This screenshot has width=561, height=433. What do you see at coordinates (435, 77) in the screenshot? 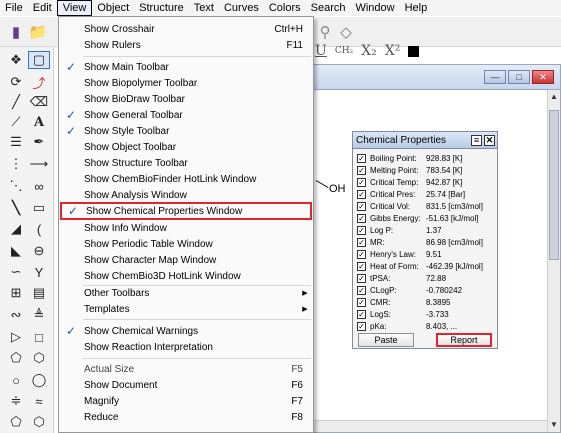
I see `document-titlebar: — □ ✕` at bounding box center [435, 77].